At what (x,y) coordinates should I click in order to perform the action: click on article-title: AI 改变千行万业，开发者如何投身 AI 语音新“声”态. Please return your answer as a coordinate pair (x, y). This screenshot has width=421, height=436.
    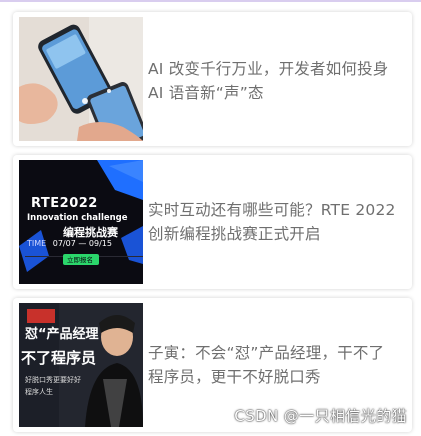
    Looking at the image, I should click on (277, 81).